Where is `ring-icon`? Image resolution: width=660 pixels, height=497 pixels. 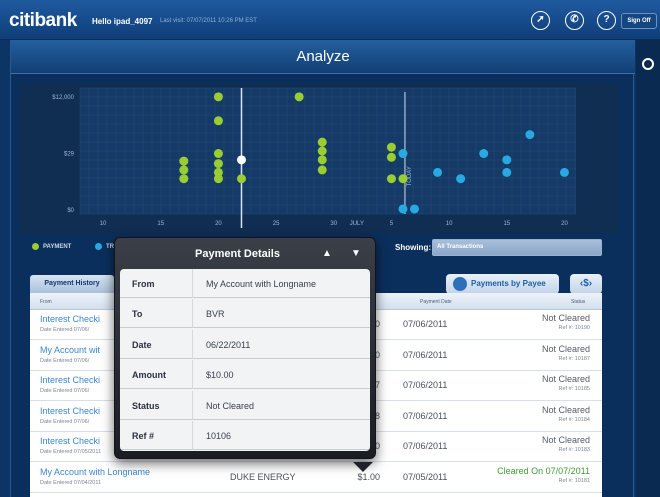
ring-icon is located at coordinates (648, 64).